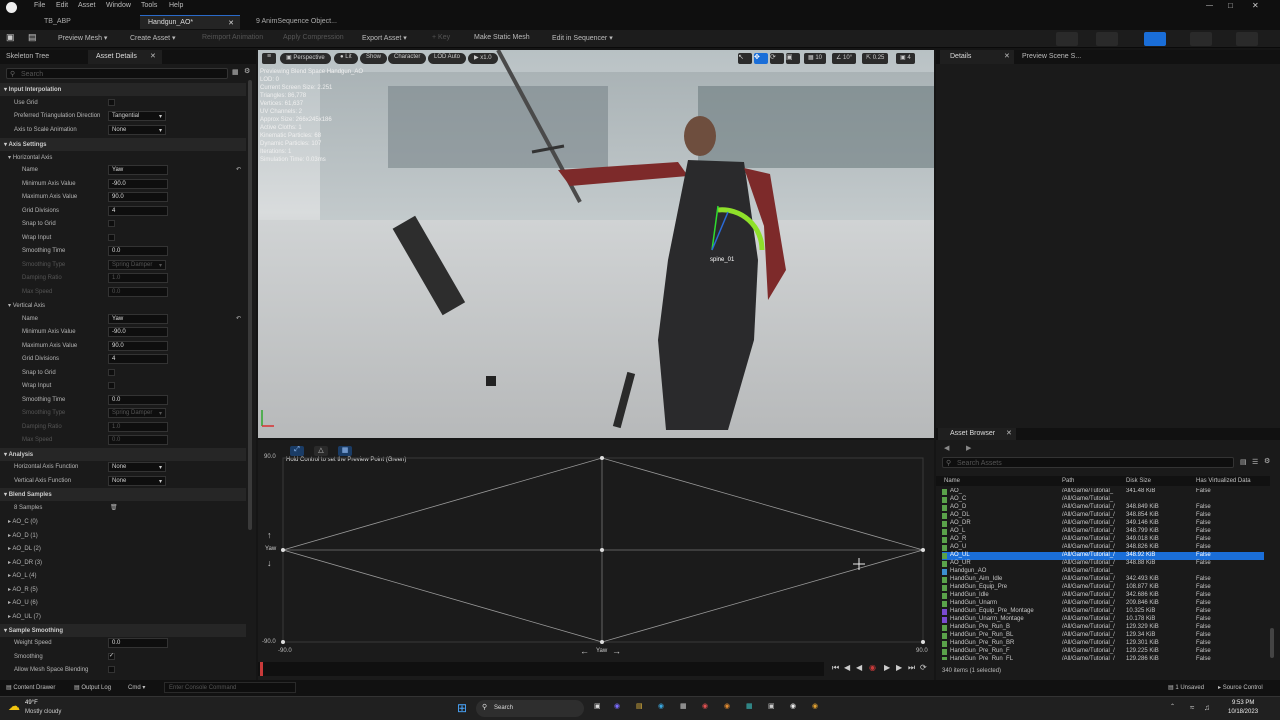 The height and width of the screenshot is (720, 1280). What do you see at coordinates (875, 58) in the screenshot?
I see `scale-snap-button: ⇱ 0.25` at bounding box center [875, 58].